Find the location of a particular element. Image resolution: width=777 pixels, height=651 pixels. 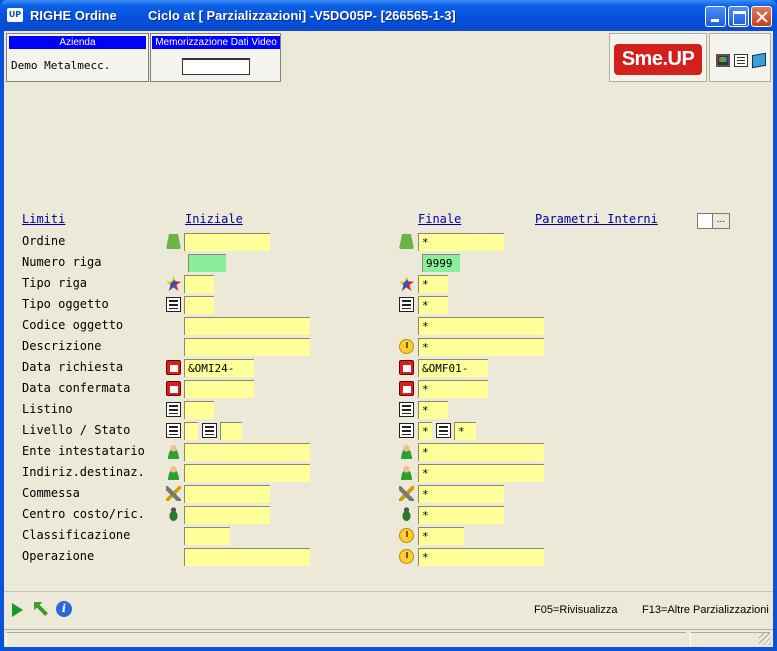

tipo-riga-initial-field is located at coordinates (199, 284).